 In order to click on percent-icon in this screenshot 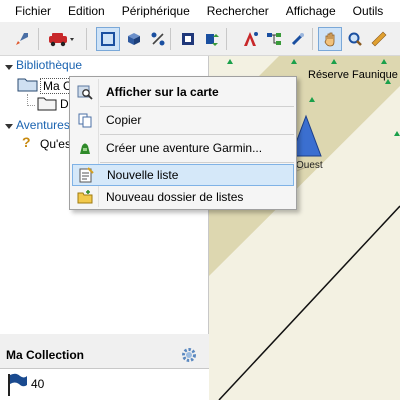, I will do `click(158, 39)`.